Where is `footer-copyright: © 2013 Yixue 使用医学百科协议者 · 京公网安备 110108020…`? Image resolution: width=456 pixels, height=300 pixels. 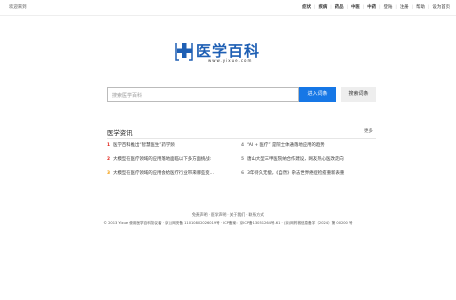
footer-copyright: © 2013 Yixue 使用医学百科协议者 · 京公网安备 110108020… is located at coordinates (228, 223).